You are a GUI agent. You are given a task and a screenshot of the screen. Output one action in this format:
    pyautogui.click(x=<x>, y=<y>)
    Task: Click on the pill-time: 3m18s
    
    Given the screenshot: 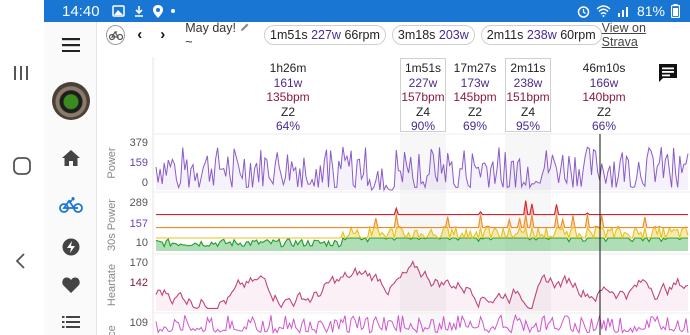 What is the action you would take?
    pyautogui.click(x=416, y=34)
    